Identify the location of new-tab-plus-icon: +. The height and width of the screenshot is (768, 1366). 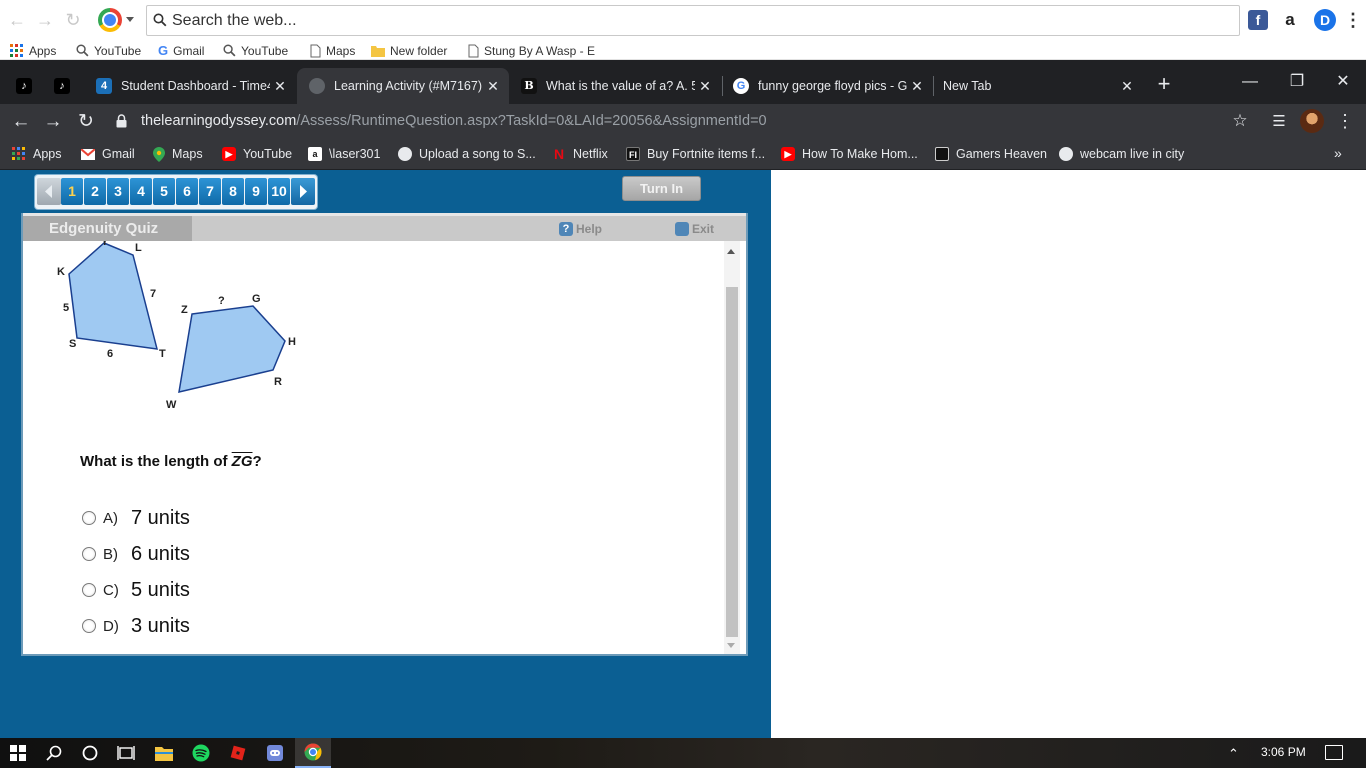
(1164, 85).